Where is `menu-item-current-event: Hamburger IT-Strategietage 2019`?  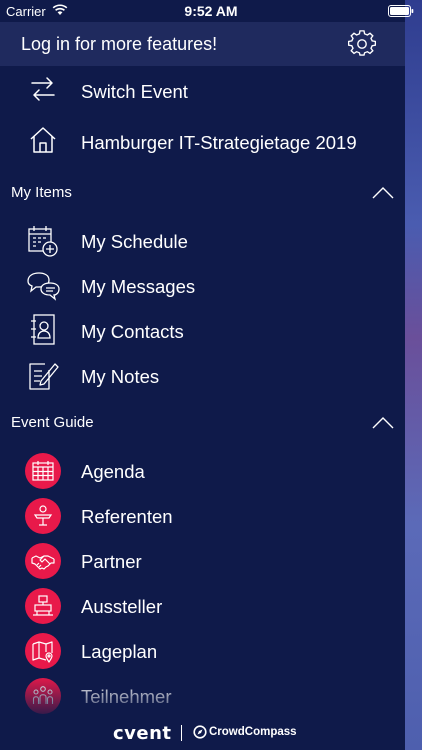
menu-item-current-event: Hamburger IT-Strategietage 2019 is located at coordinates (202, 142).